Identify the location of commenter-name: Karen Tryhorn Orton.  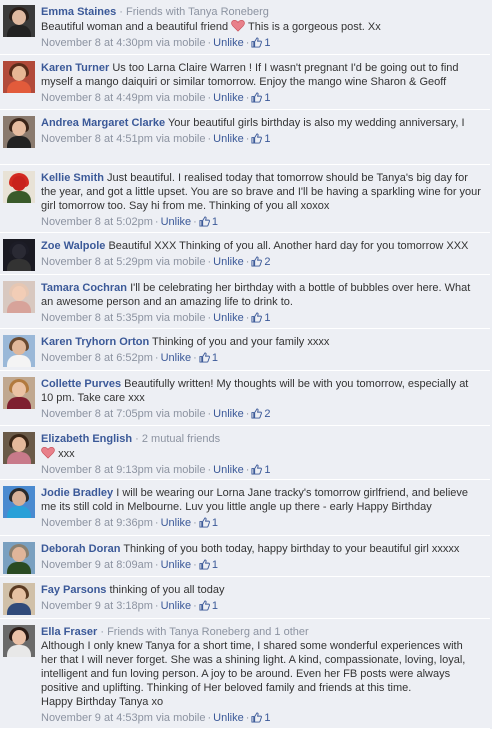
(95, 342).